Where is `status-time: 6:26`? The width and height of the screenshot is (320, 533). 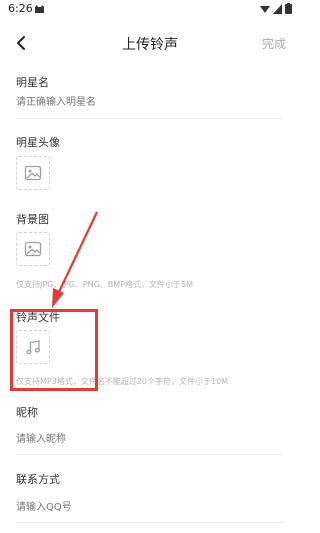 status-time: 6:26 is located at coordinates (20, 8).